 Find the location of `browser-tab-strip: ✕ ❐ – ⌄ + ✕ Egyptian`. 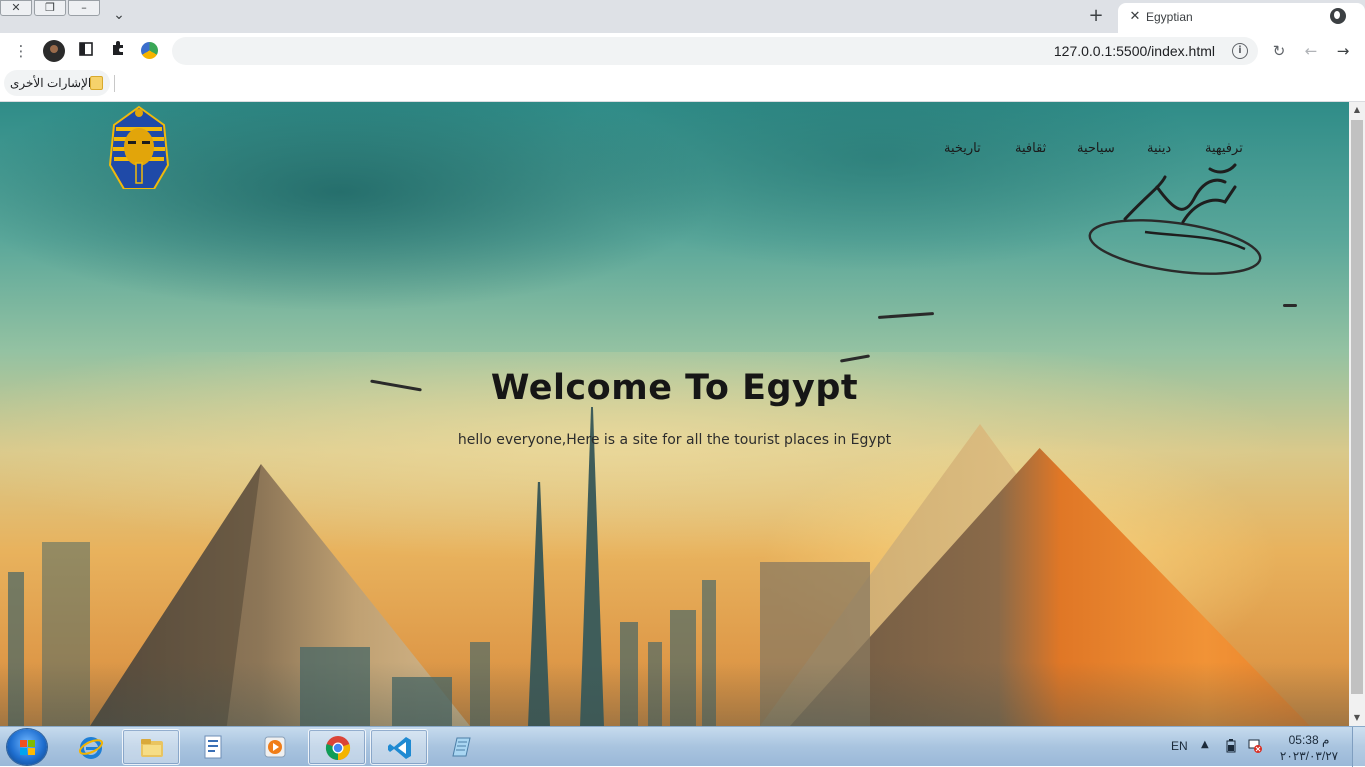

browser-tab-strip: ✕ ❐ – ⌄ + ✕ Egyptian is located at coordinates (682, 16).